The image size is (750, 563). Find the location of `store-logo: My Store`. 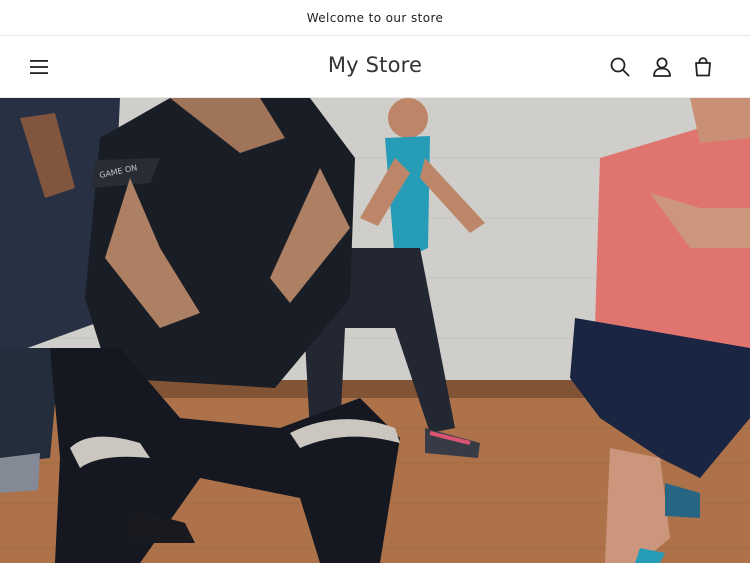

store-logo: My Store is located at coordinates (375, 65).